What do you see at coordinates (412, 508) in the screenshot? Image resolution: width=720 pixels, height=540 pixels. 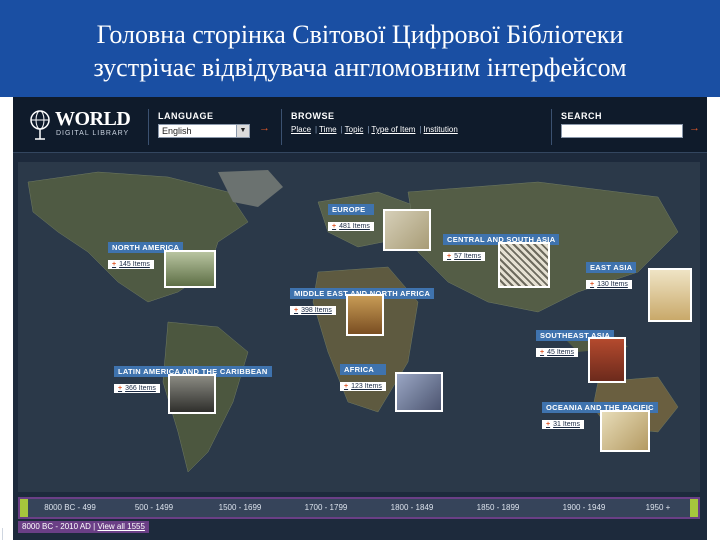 I see `timeline-segment: 1800 - 1849` at bounding box center [412, 508].